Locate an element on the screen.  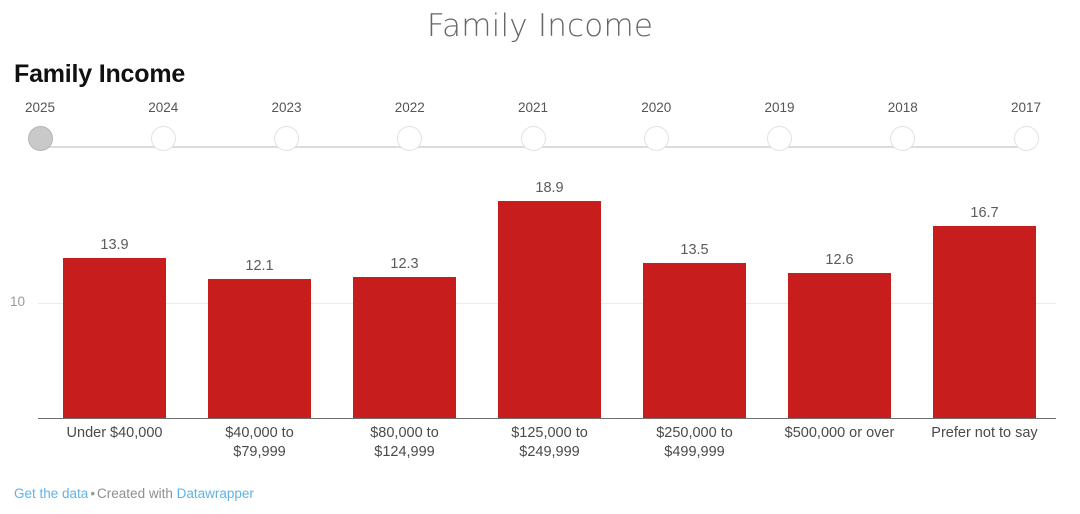
chart-footer: Get the data • Created with Datawrapper is located at coordinates (134, 494).